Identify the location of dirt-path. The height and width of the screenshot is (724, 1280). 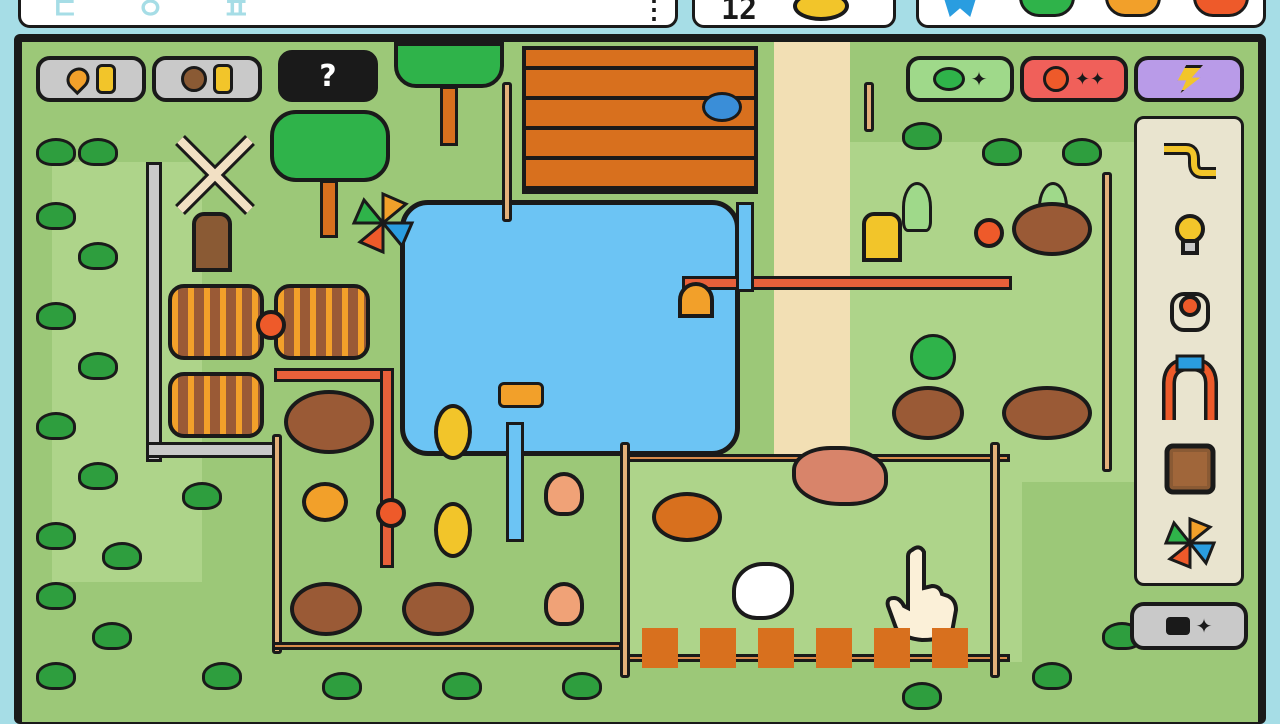
(812, 252).